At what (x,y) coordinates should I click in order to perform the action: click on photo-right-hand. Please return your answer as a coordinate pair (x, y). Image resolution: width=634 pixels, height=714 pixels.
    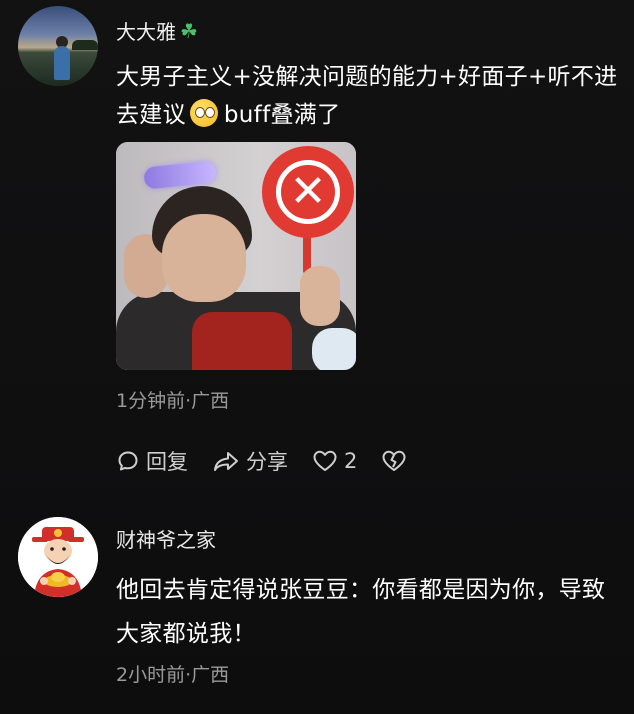
    Looking at the image, I should click on (320, 296).